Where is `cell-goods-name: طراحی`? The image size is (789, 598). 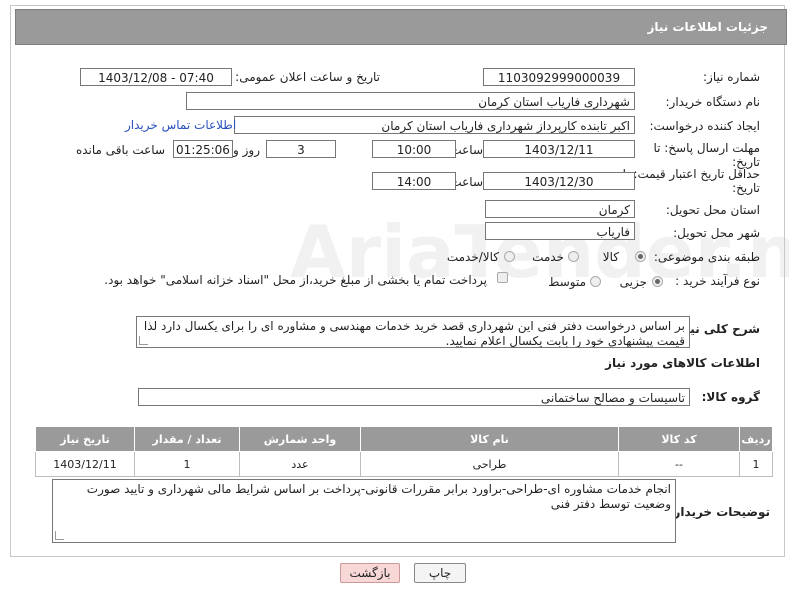
cell-goods-name: طراحی is located at coordinates (489, 464).